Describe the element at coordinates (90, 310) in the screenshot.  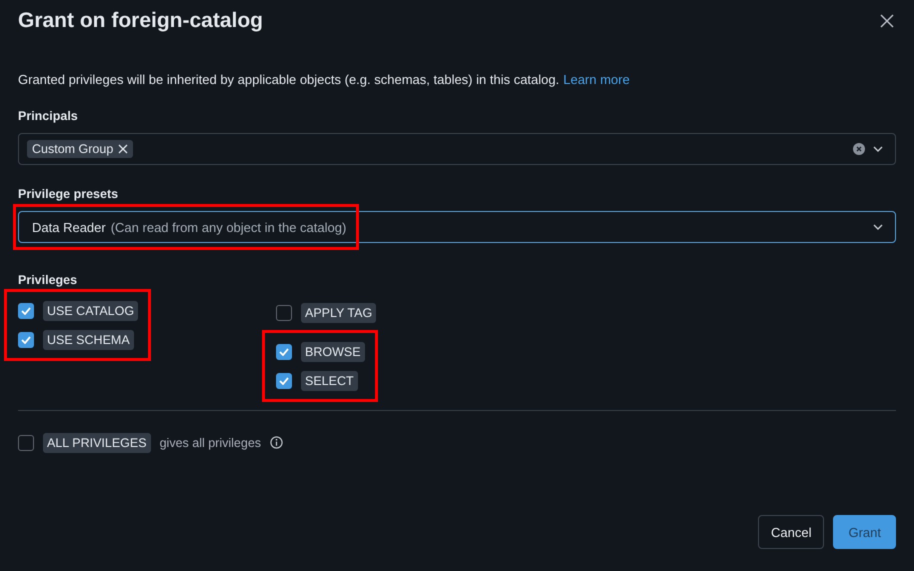
I see `privilege-label: USE CATALOG` at that location.